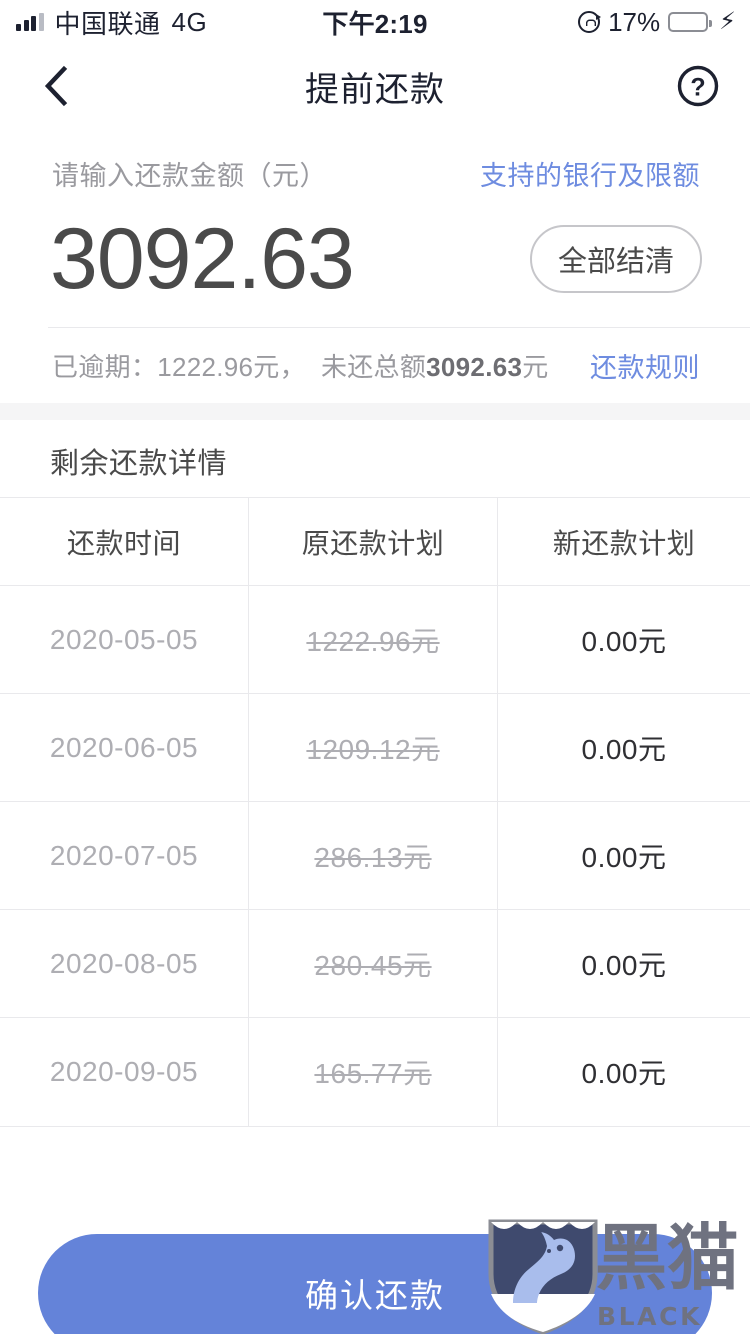  I want to click on settle-all-button: 全部结清, so click(615, 259).